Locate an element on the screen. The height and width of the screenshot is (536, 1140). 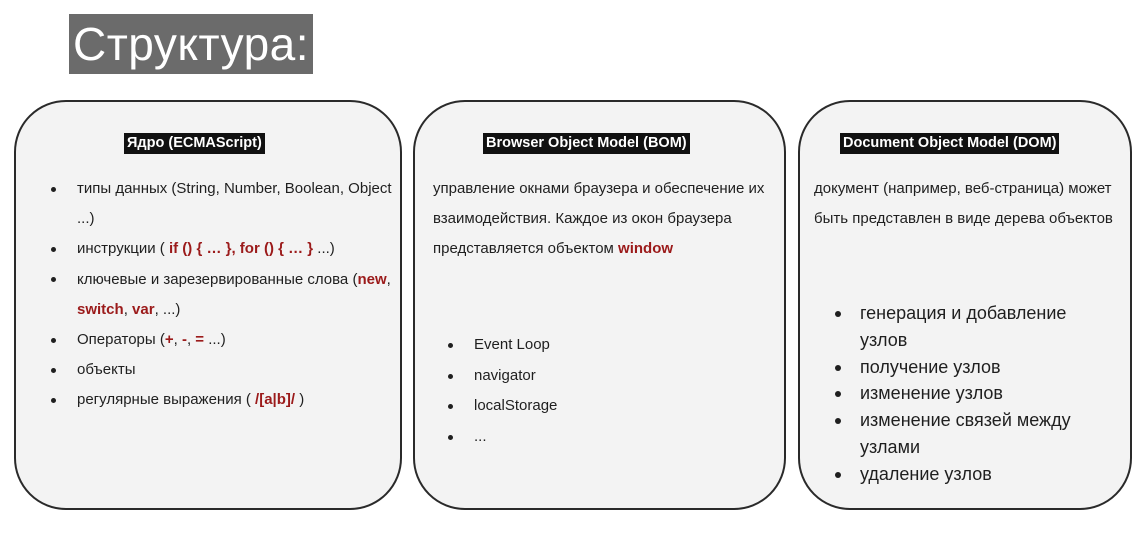
text-segment: ) is located at coordinates (300, 400).